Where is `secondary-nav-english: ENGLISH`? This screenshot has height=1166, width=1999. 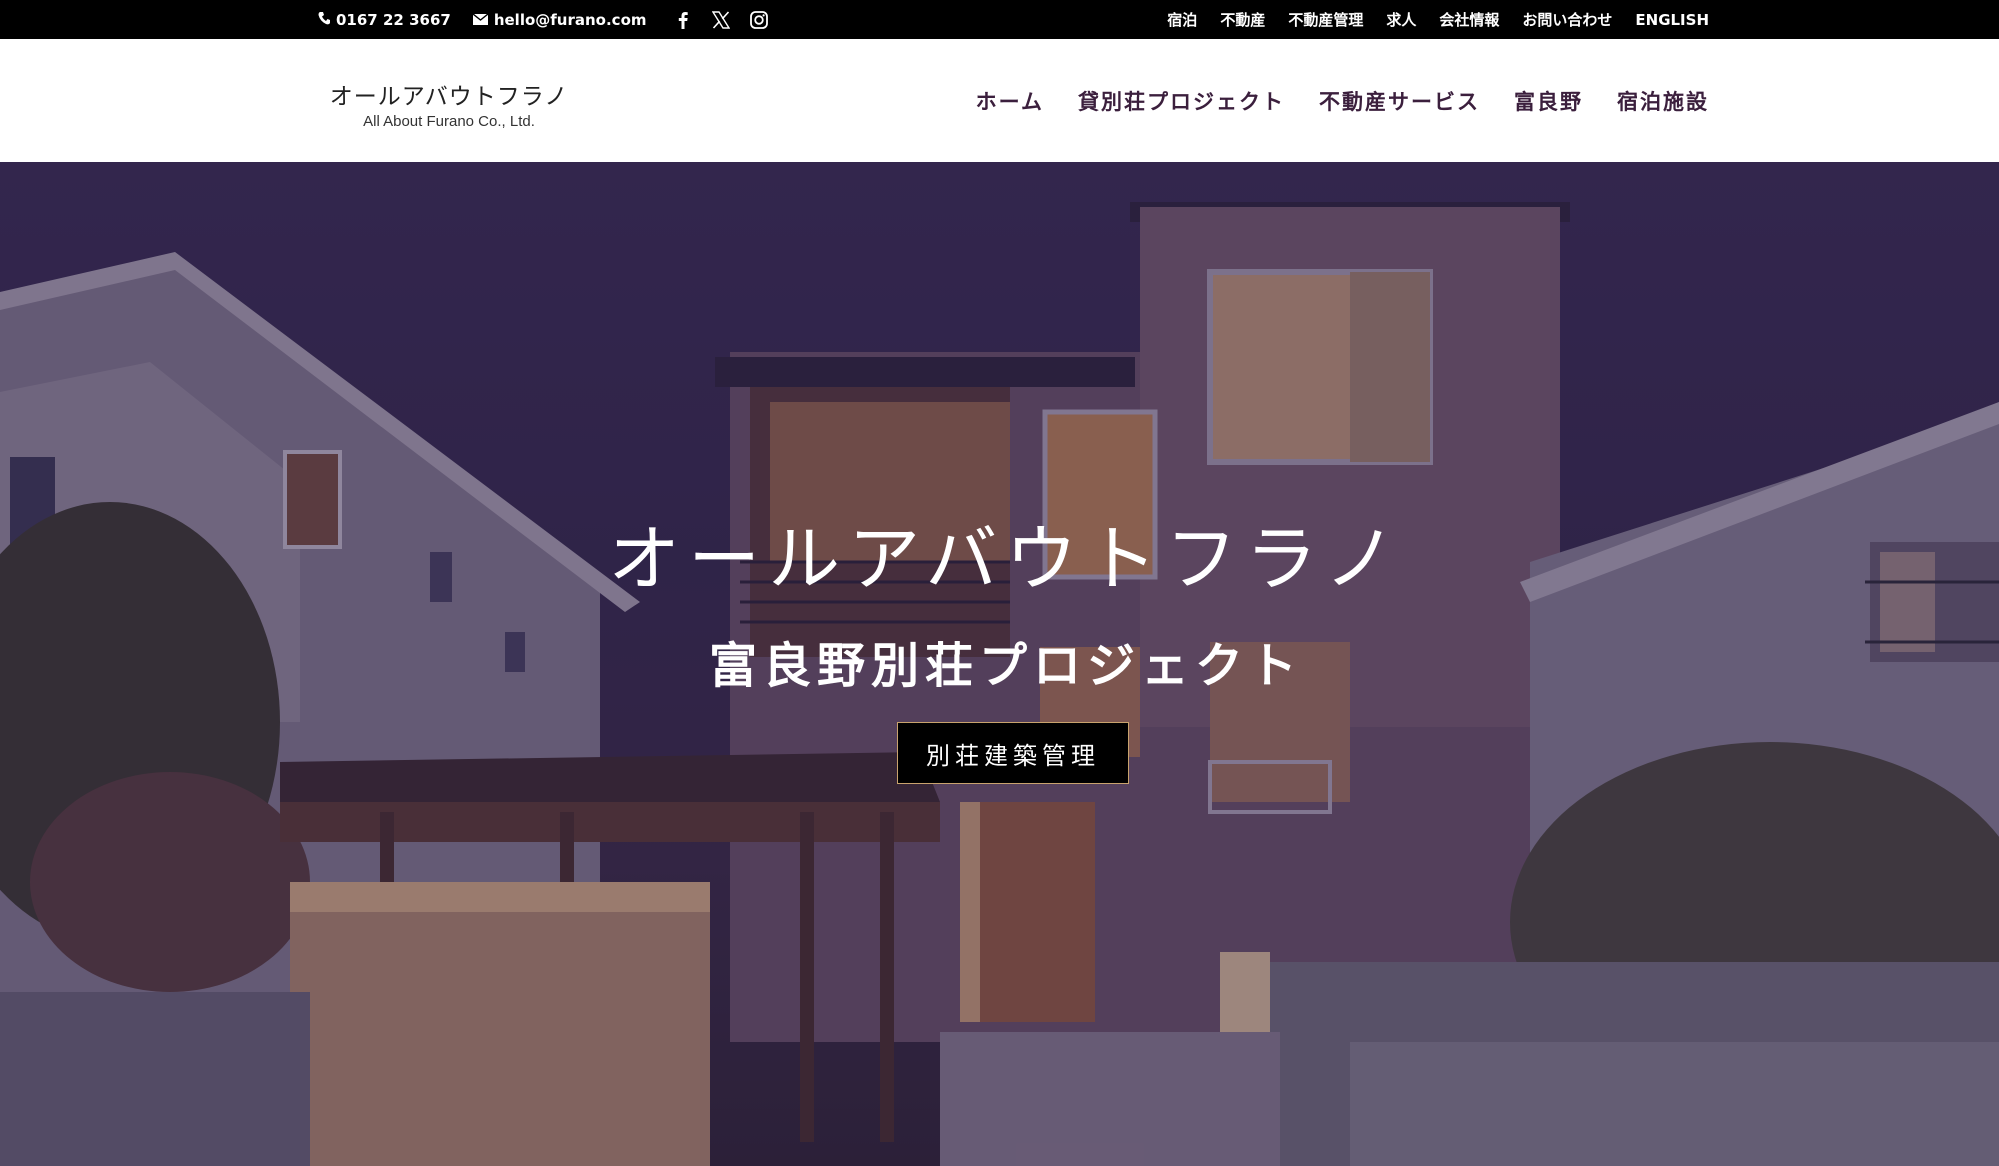
secondary-nav-english: ENGLISH is located at coordinates (1672, 20).